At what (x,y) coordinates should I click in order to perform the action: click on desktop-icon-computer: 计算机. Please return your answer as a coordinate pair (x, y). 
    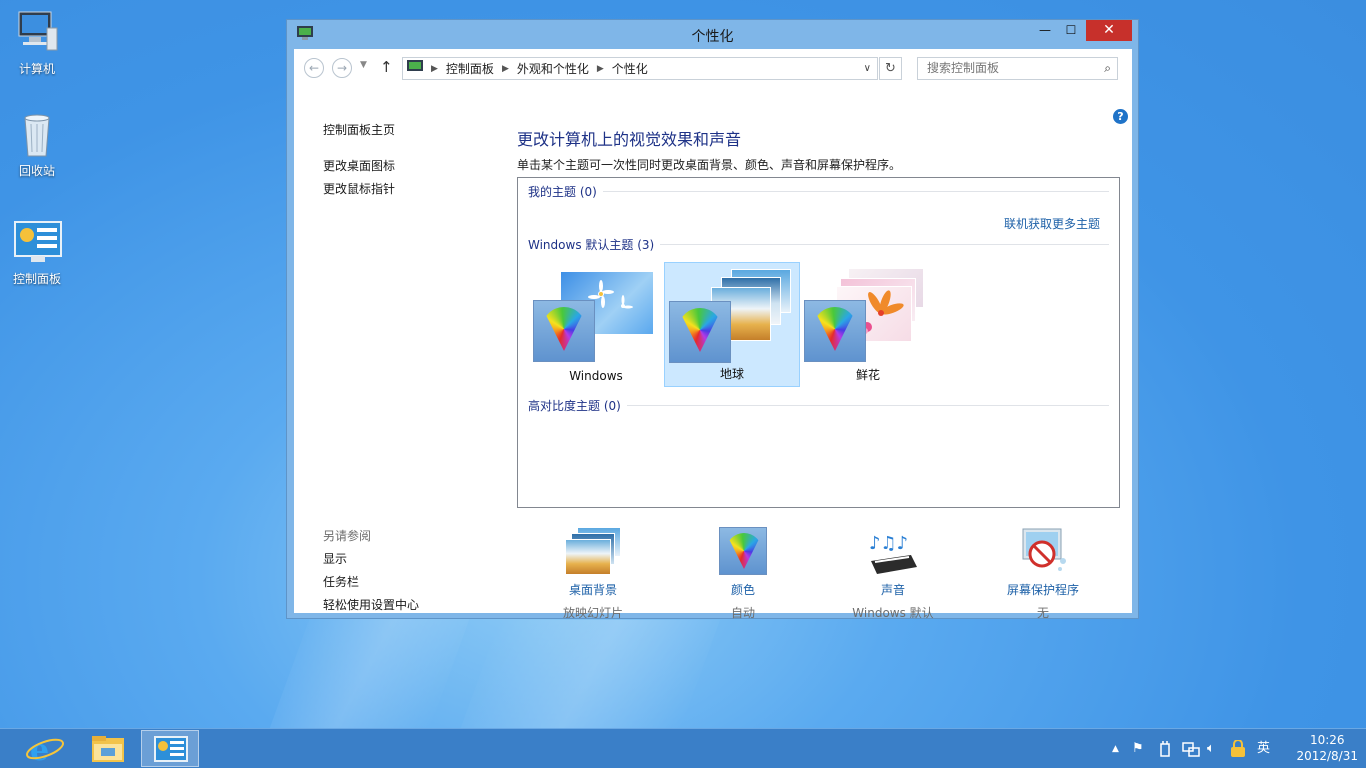
    Looking at the image, I should click on (37, 42).